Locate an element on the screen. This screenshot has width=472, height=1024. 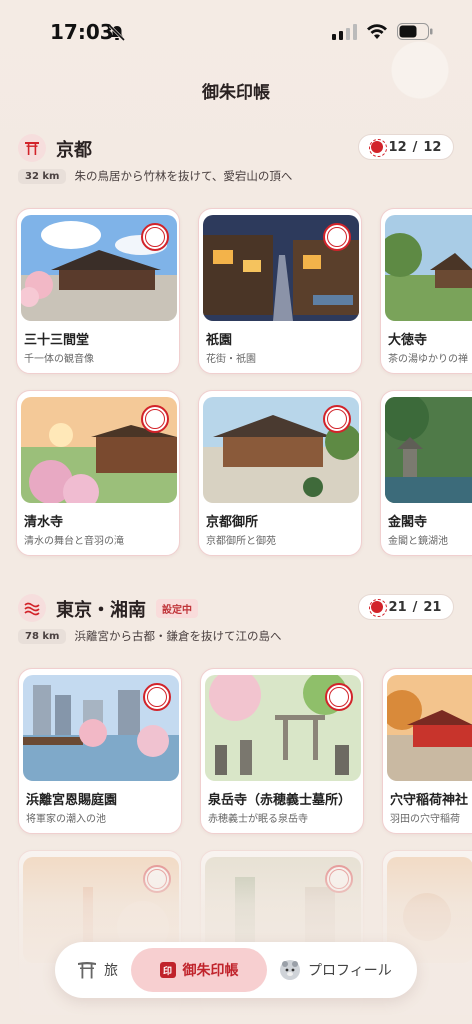
shrine-description: 茶の湯ゆかりの禅 is located at coordinates (428, 359).